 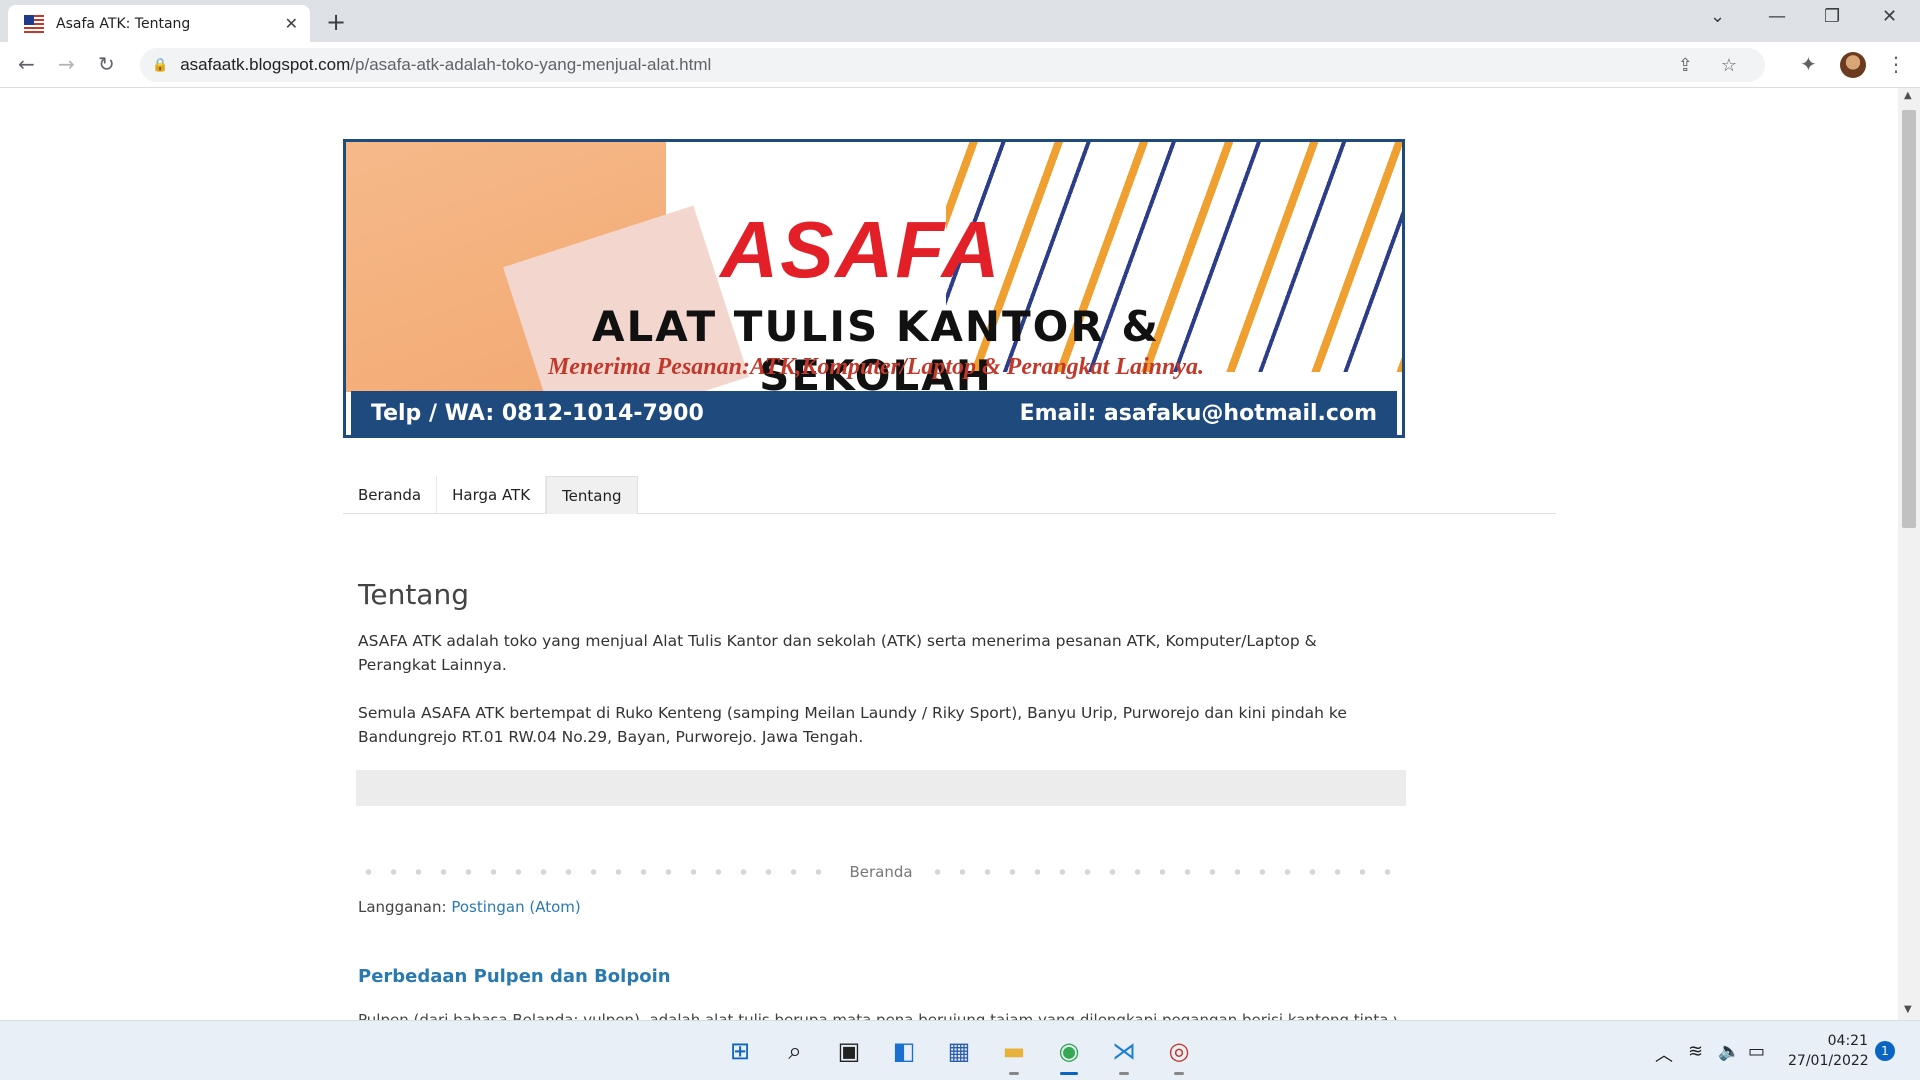 What do you see at coordinates (1179, 1055) in the screenshot?
I see `media-player-icon: ◎` at bounding box center [1179, 1055].